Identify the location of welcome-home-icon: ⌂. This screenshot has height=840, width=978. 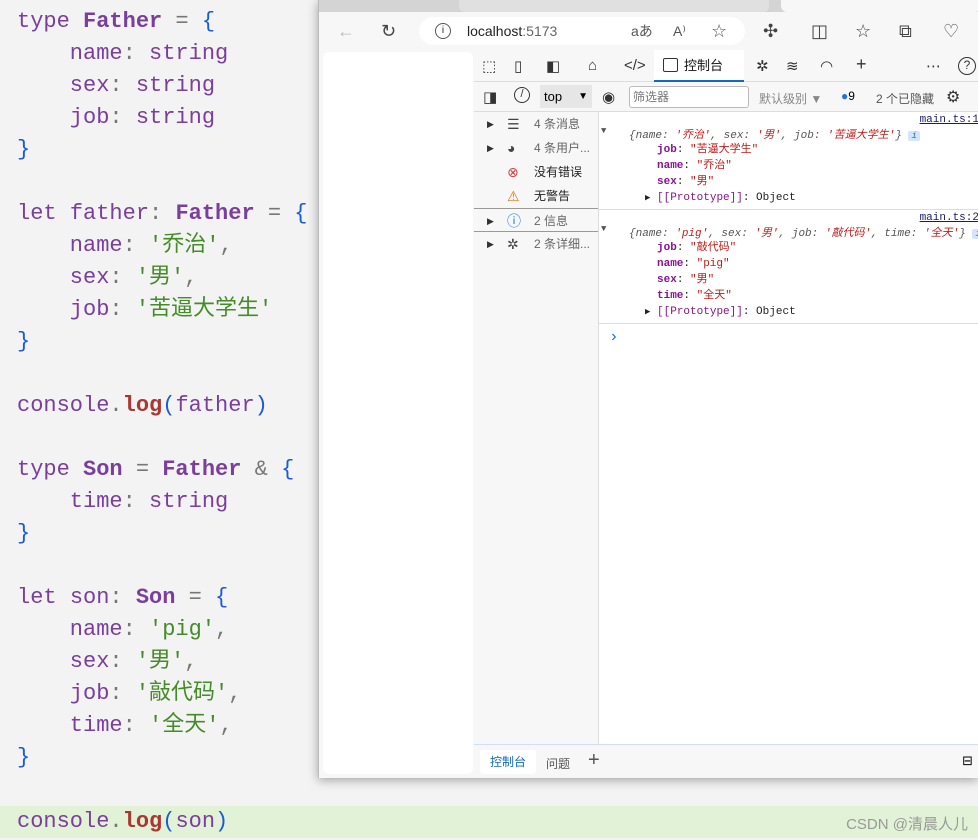
(592, 65).